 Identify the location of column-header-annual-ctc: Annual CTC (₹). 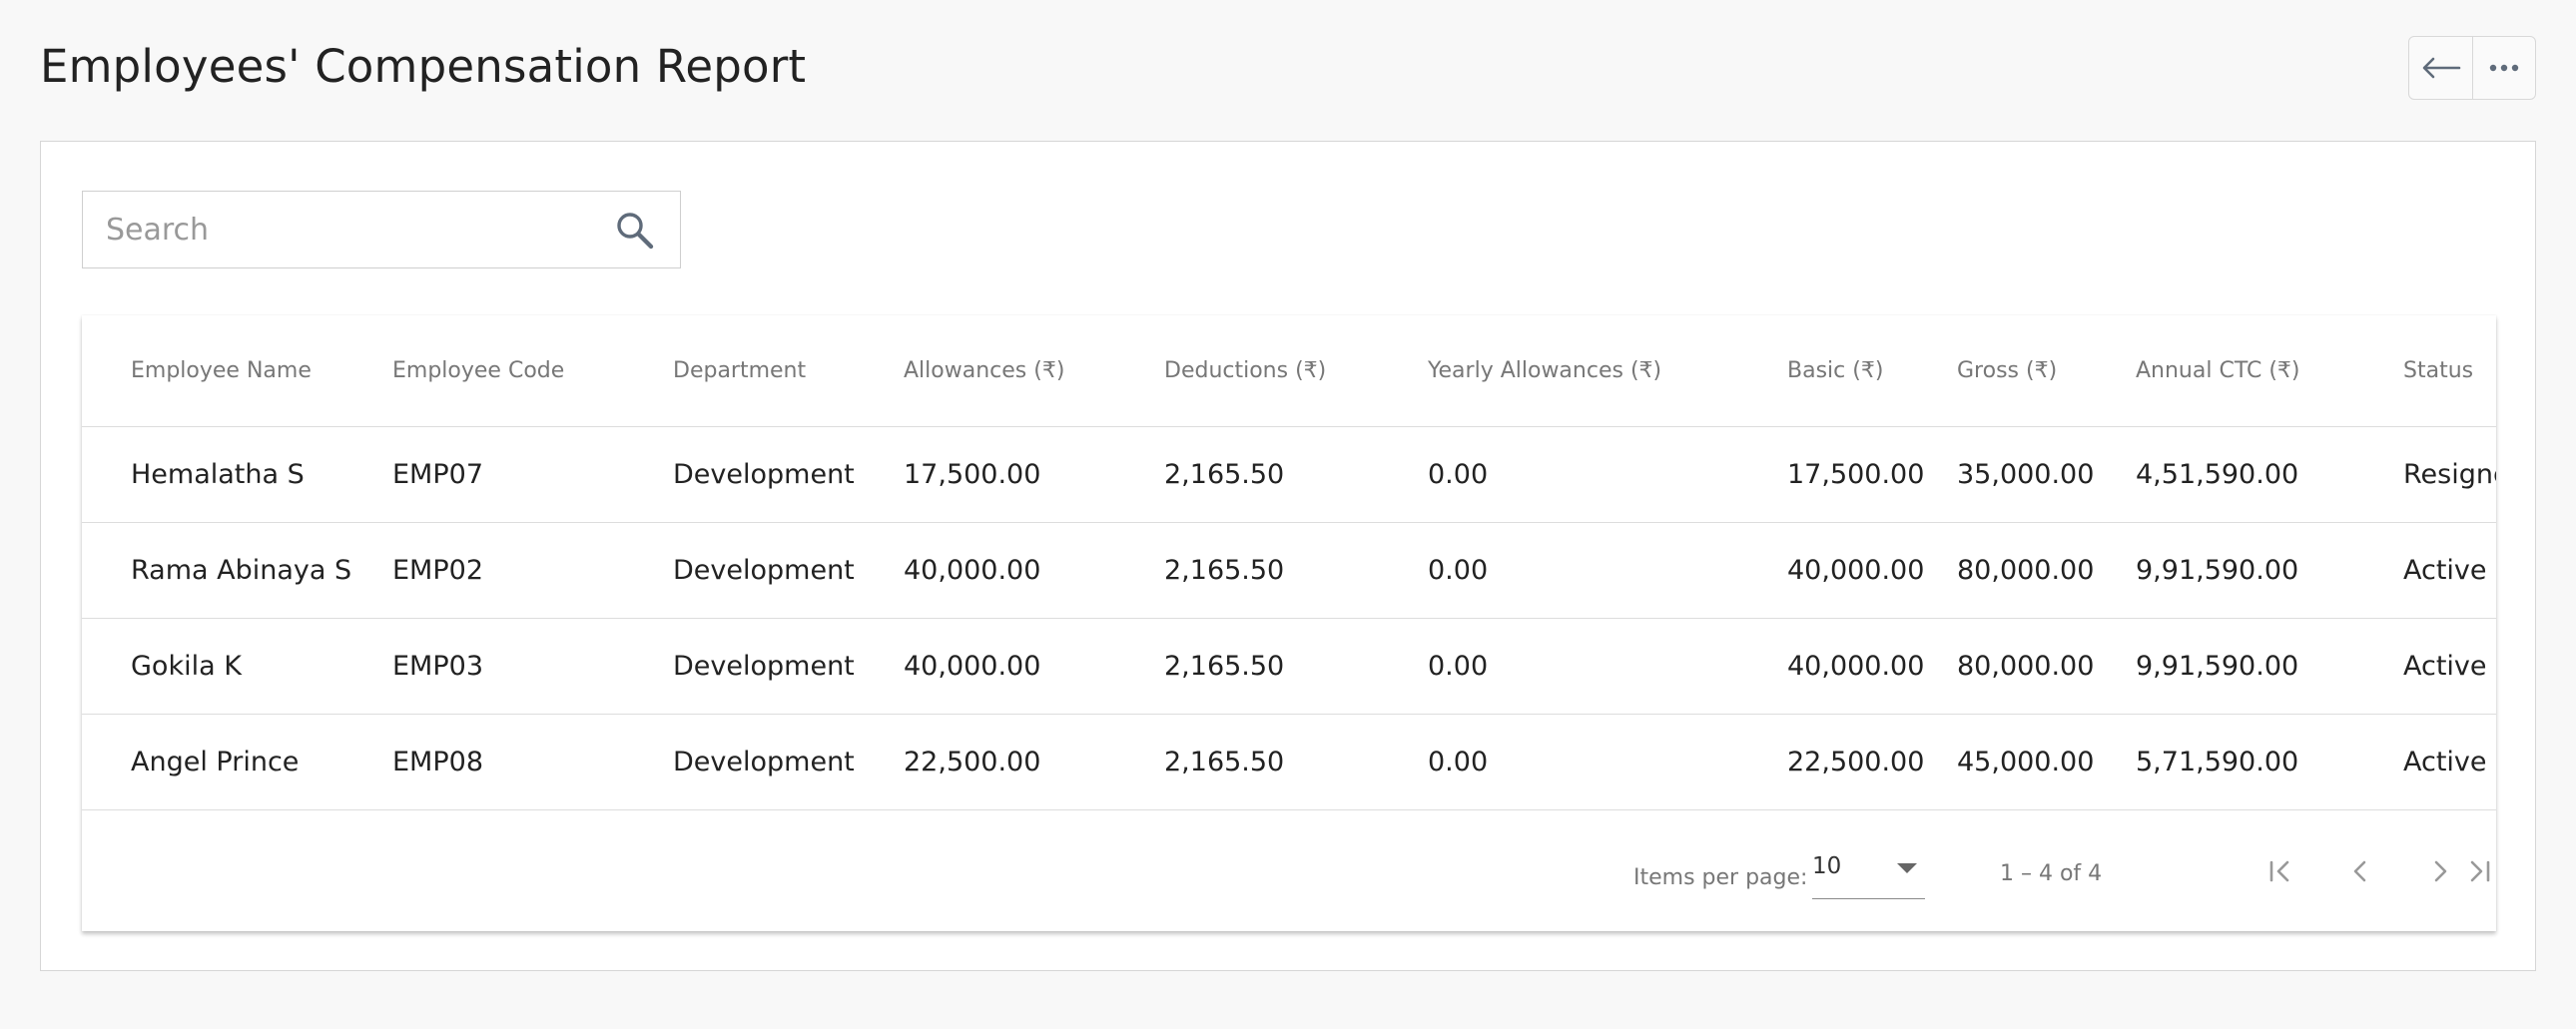
(2269, 371).